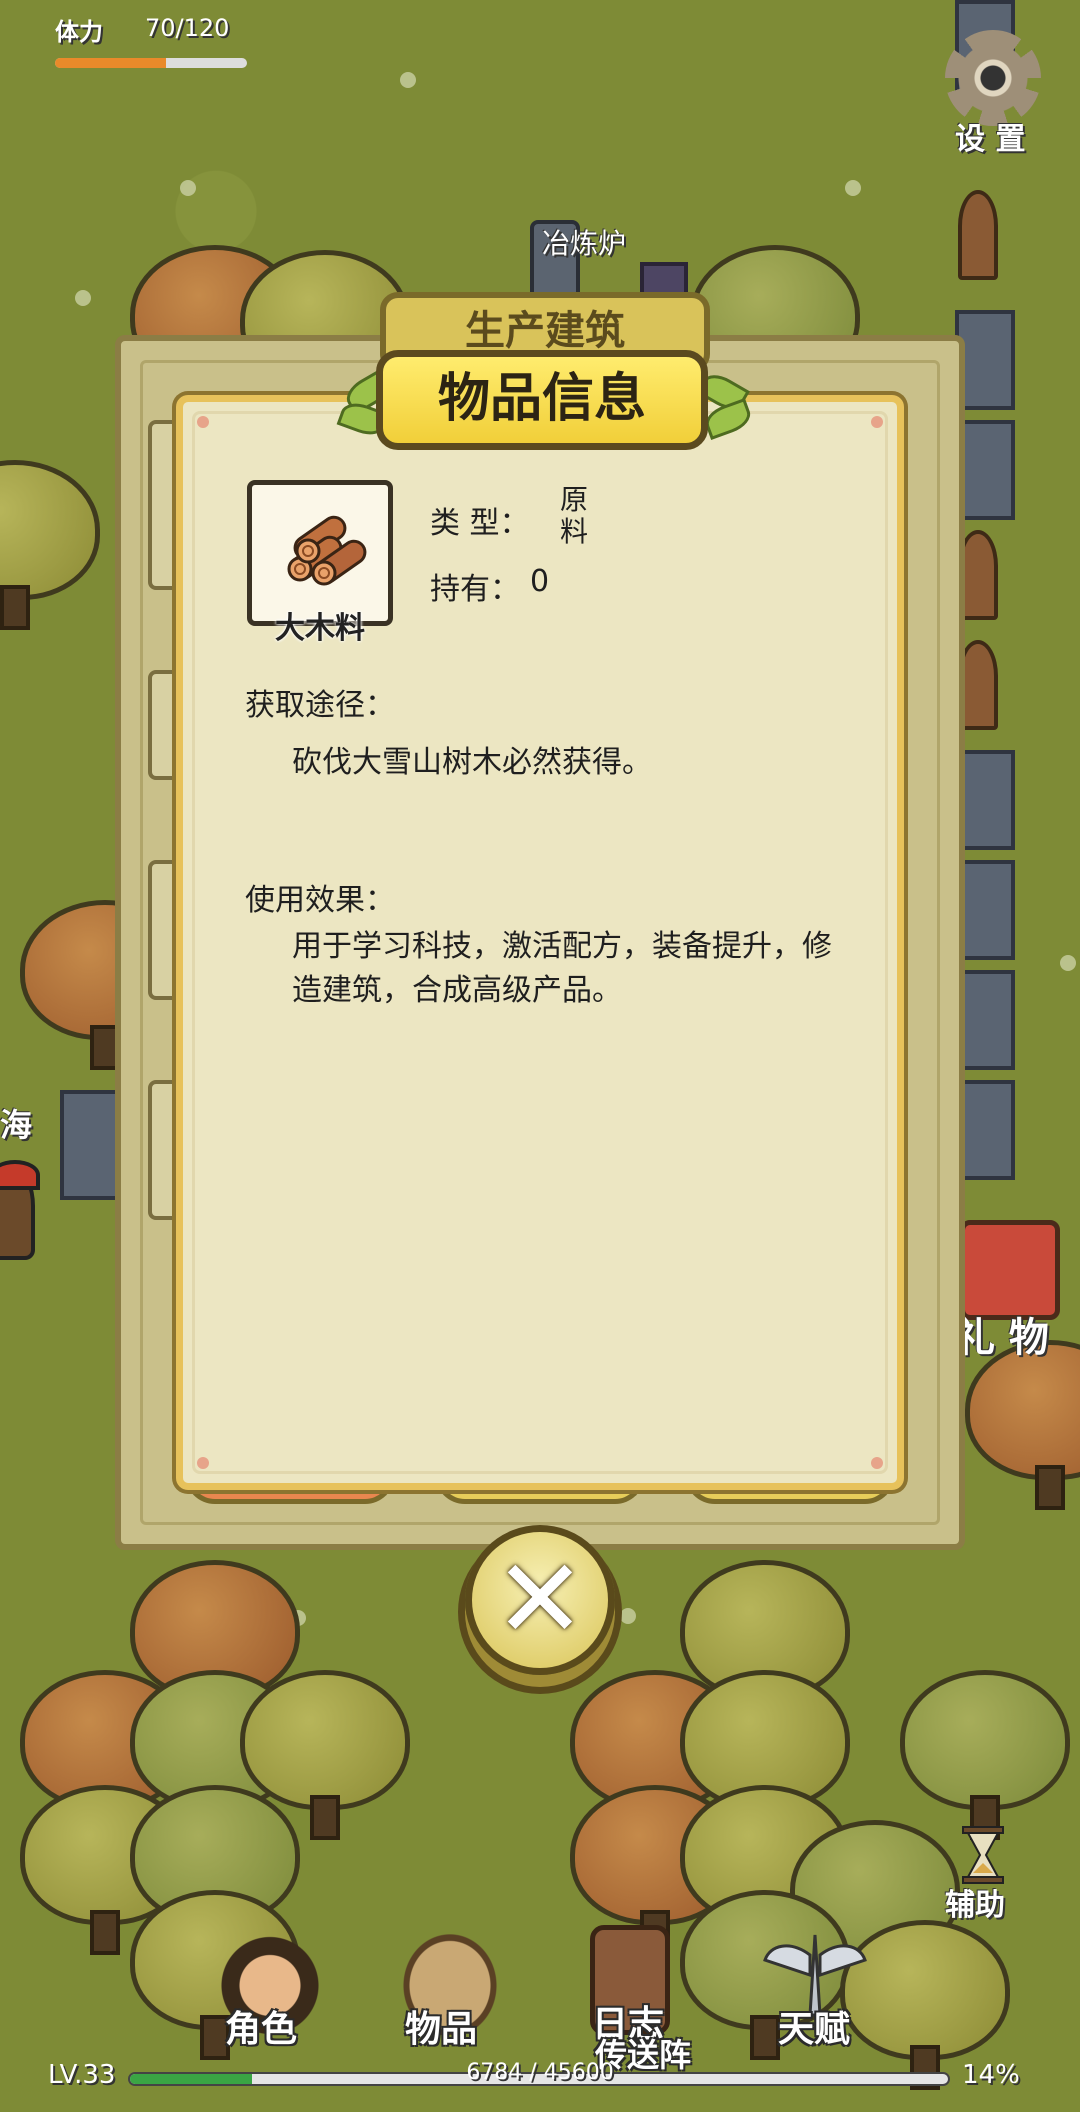 The image size is (1080, 2112). What do you see at coordinates (542, 400) in the screenshot?
I see `item-info-title: 物品信息` at bounding box center [542, 400].